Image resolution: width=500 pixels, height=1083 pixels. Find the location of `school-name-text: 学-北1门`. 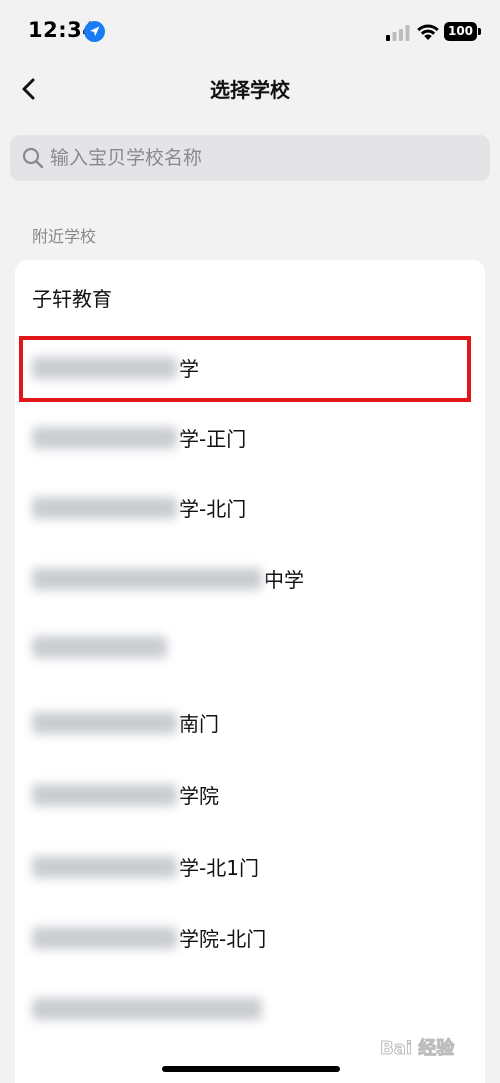

school-name-text: 学-北1门 is located at coordinates (219, 868).